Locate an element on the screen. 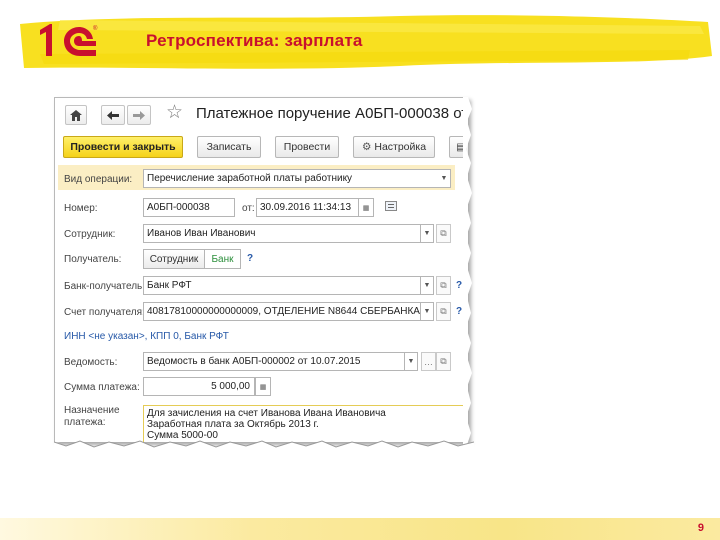 This screenshot has height=540, width=720. home-icon is located at coordinates (76, 115).